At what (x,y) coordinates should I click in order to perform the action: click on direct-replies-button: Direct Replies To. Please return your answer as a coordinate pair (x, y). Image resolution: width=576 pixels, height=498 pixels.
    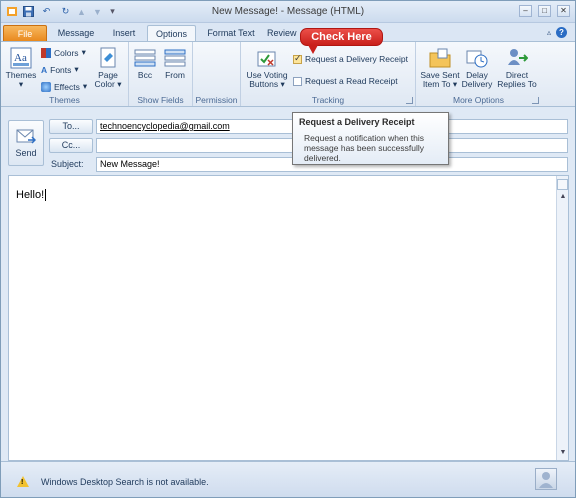
    Looking at the image, I should click on (517, 68).